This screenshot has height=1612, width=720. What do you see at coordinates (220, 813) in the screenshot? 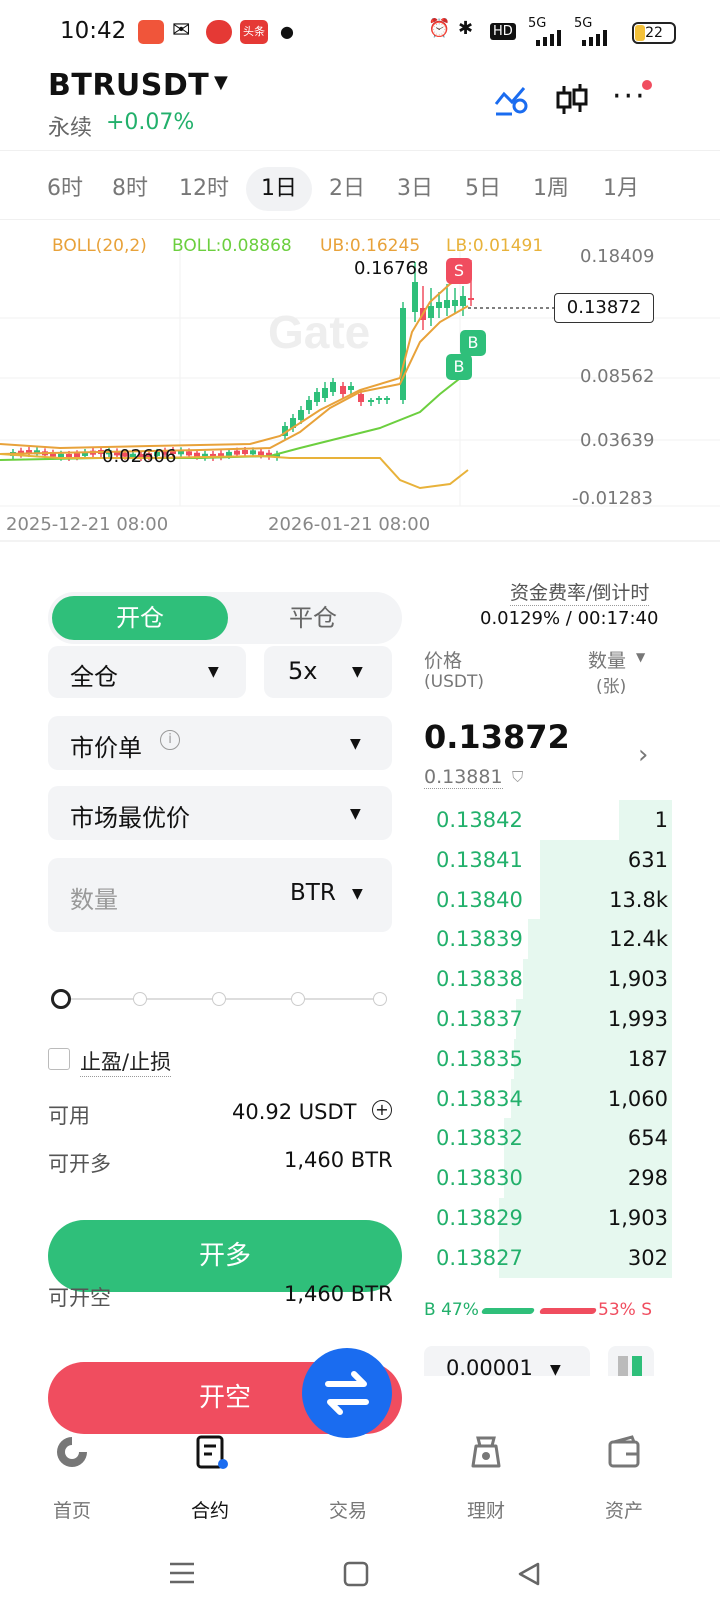
I see `price-mode-select: 市场最优价 ▼` at bounding box center [220, 813].